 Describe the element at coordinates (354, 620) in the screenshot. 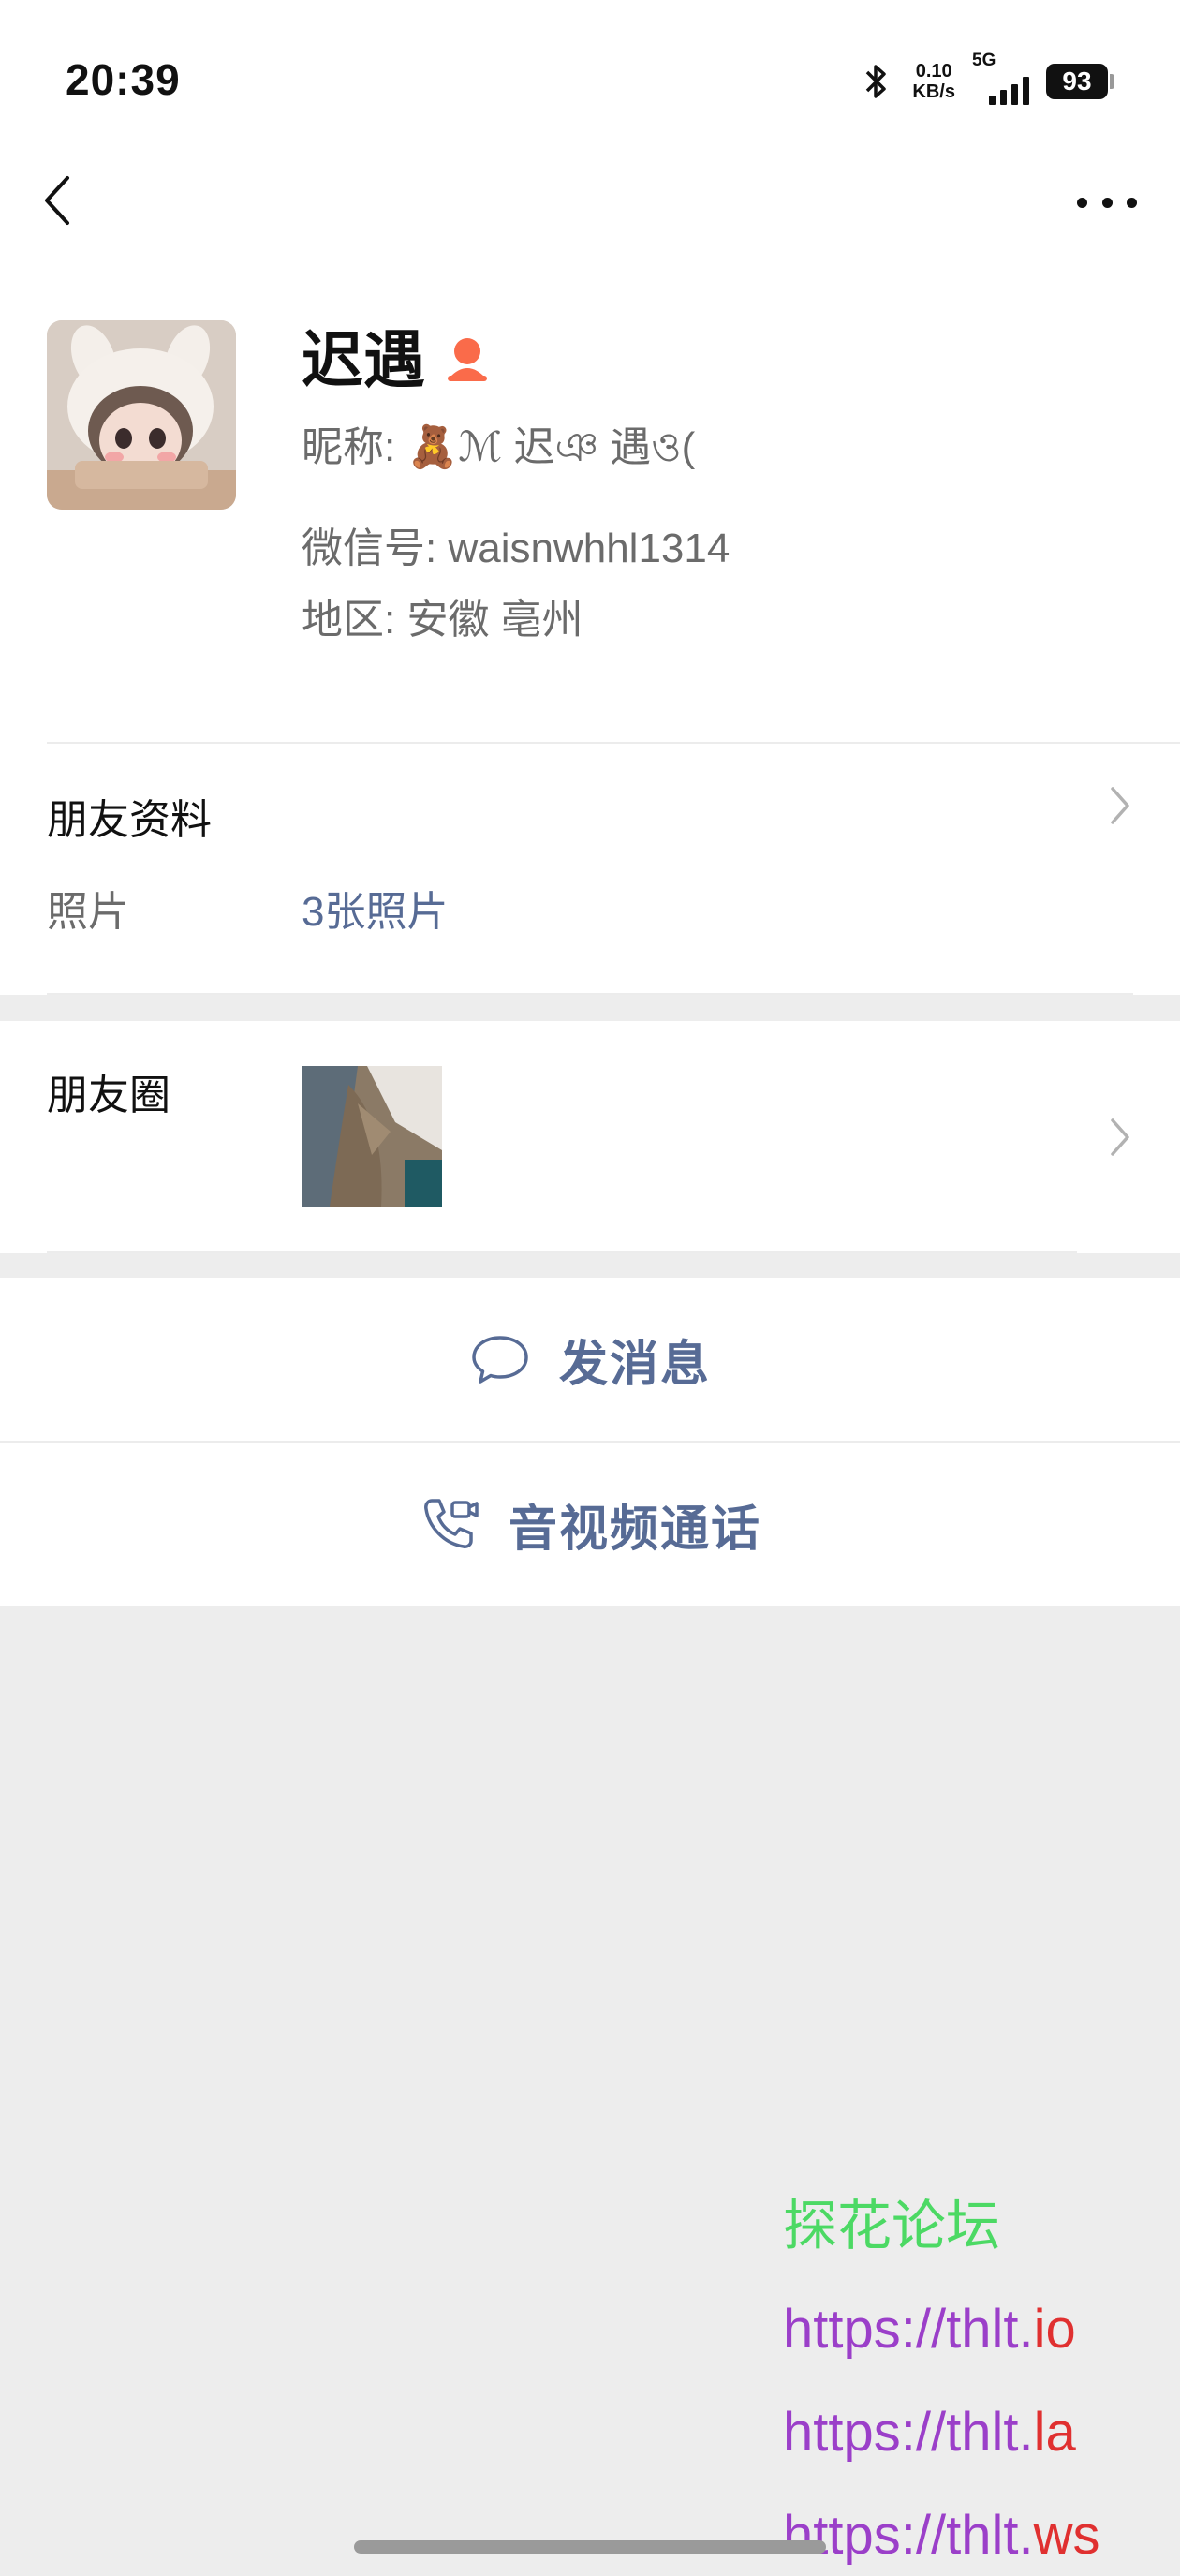

I see `region-label: 地区:` at that location.